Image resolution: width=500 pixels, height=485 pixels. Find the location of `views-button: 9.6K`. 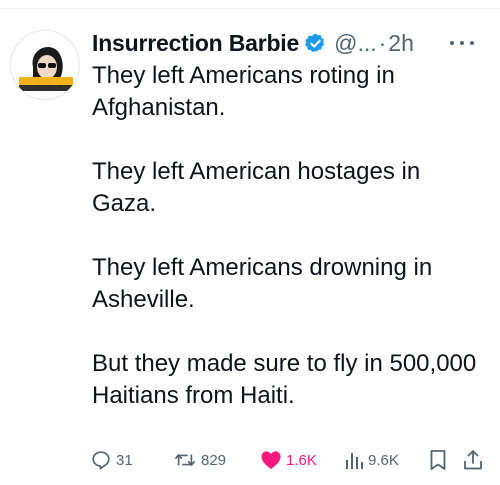

views-button: 9.6K is located at coordinates (371, 460).